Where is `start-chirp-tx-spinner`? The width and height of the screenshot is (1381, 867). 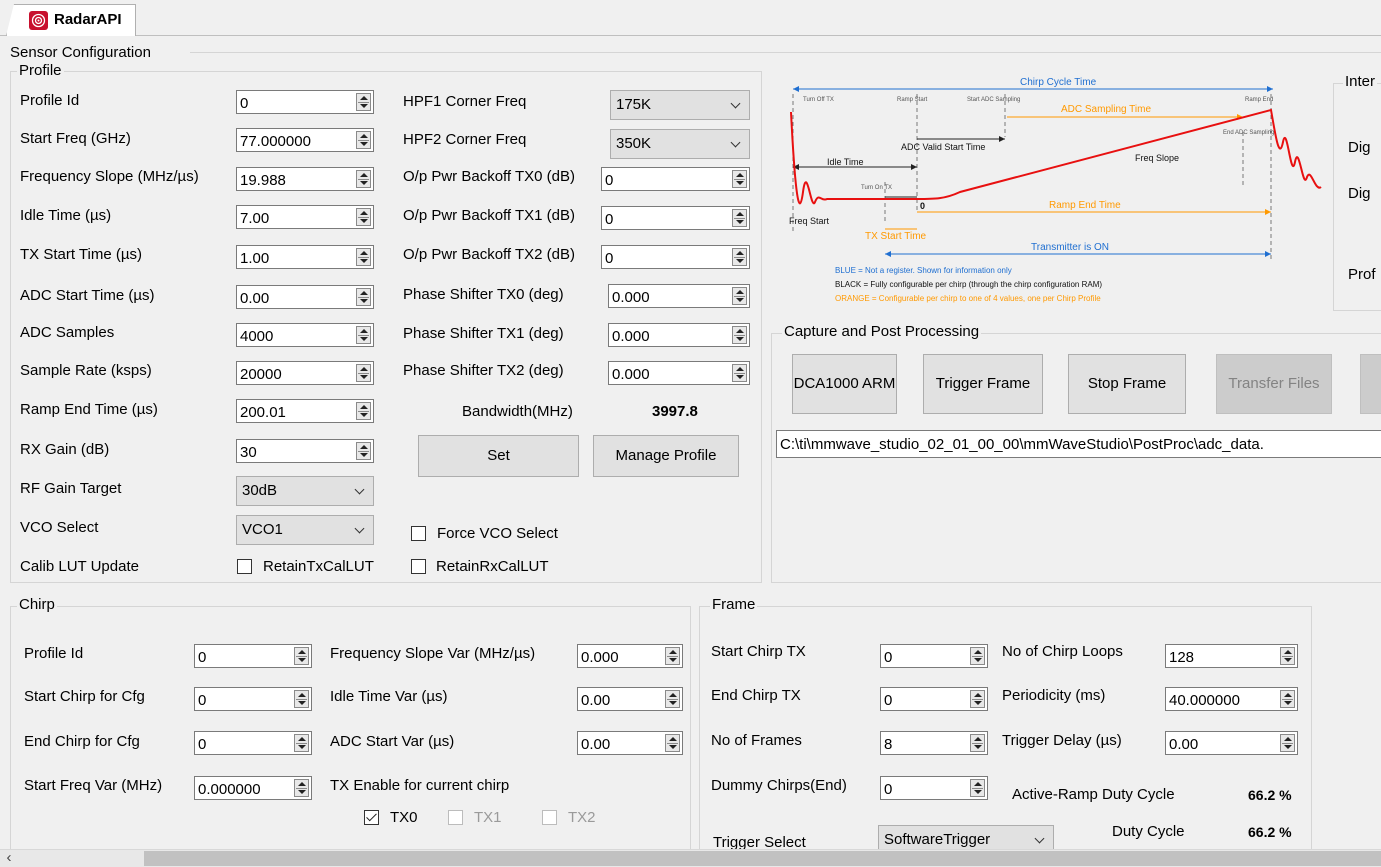 start-chirp-tx-spinner is located at coordinates (977, 656).